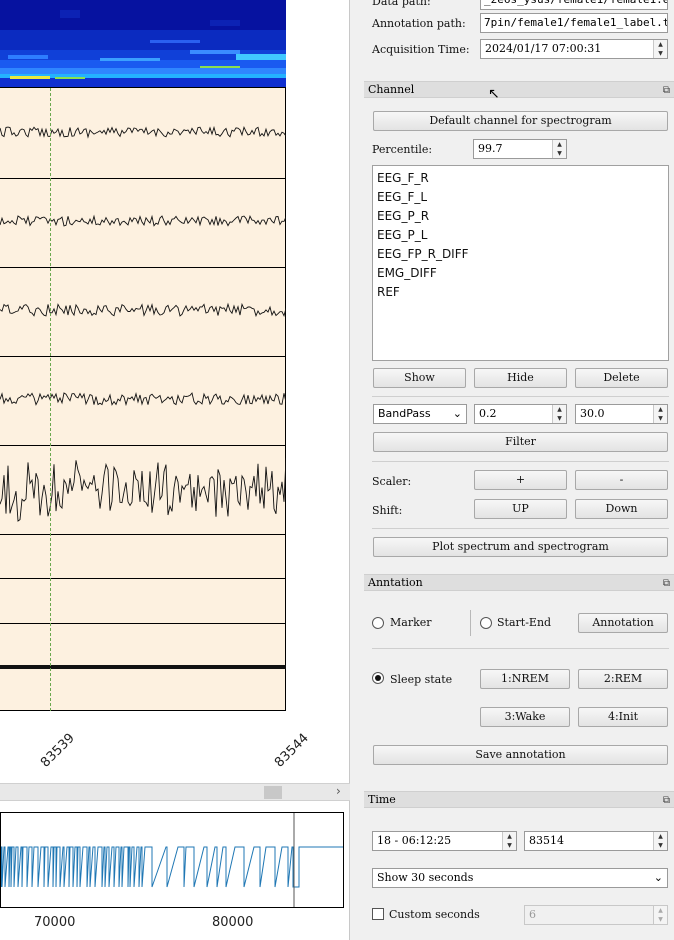  I want to click on datetime-spinbox: 18 - 06:12:25 ▲ ▼, so click(444, 841).